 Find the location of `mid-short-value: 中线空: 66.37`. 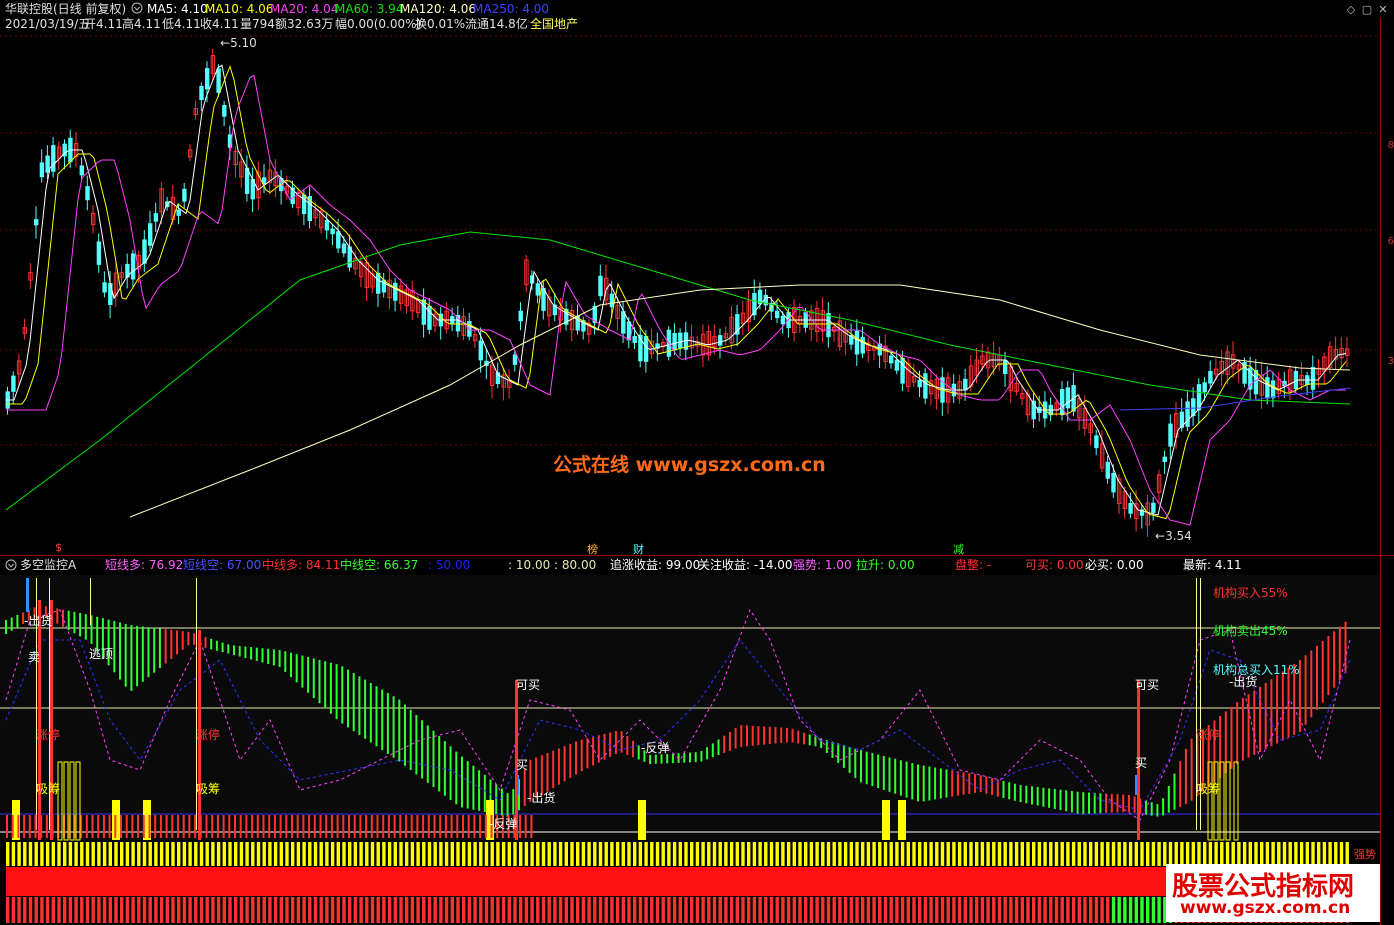

mid-short-value: 中线空: 66.37 is located at coordinates (379, 565).